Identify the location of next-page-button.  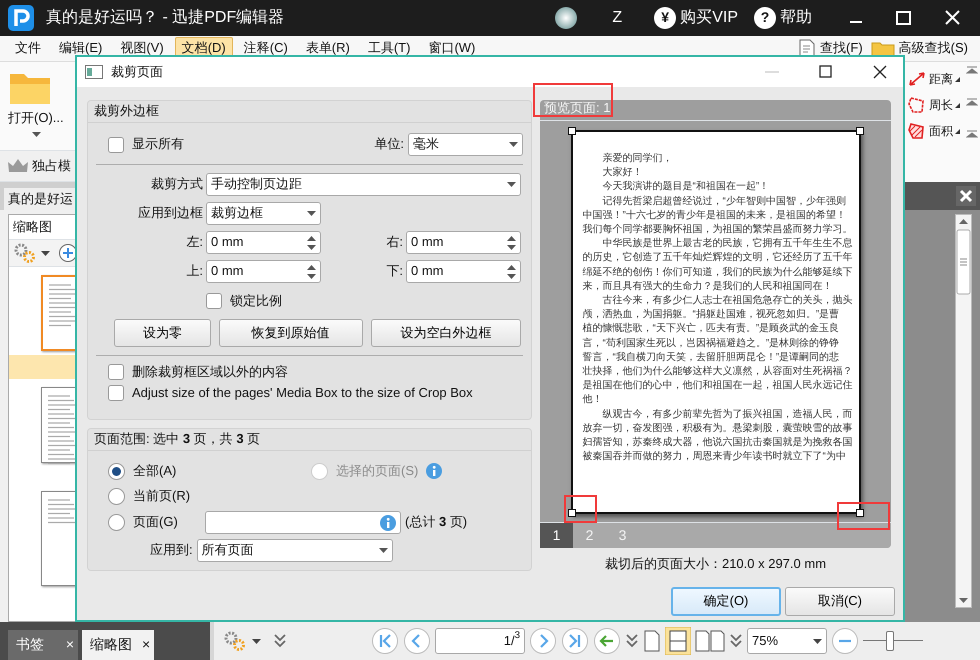
(543, 641).